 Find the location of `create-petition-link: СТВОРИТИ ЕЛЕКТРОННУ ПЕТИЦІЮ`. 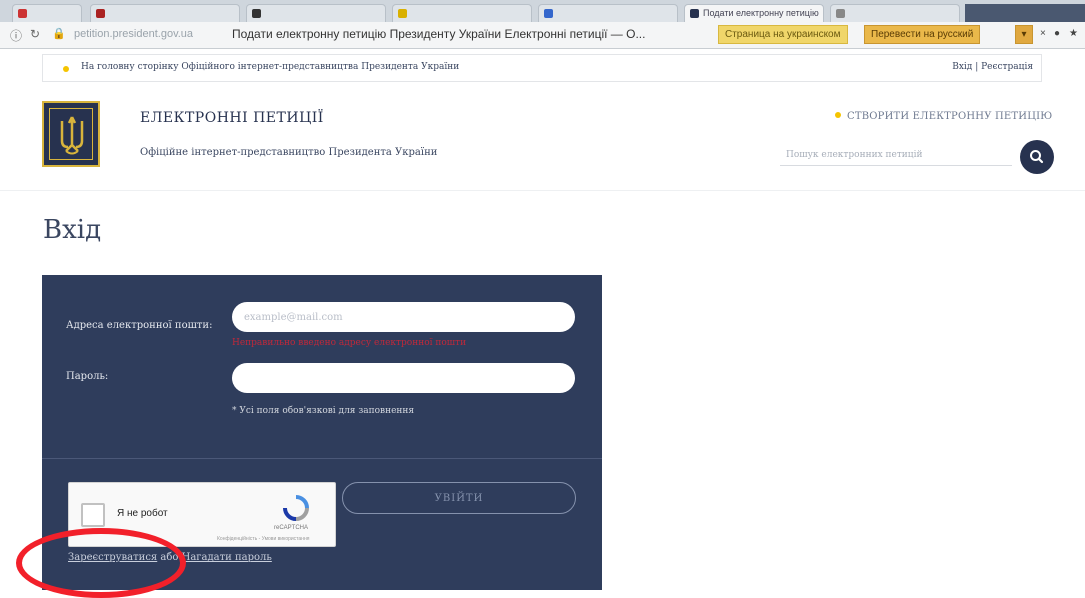

create-petition-link: СТВОРИТИ ЕЛЕКТРОННУ ПЕТИЦІЮ is located at coordinates (943, 116).